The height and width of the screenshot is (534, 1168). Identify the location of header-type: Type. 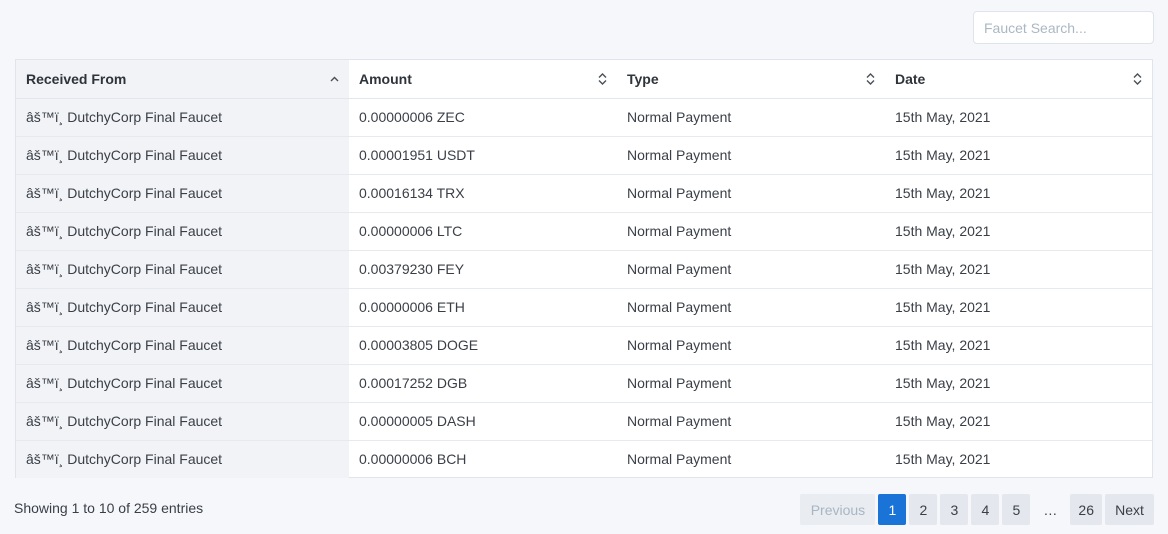
(751, 79).